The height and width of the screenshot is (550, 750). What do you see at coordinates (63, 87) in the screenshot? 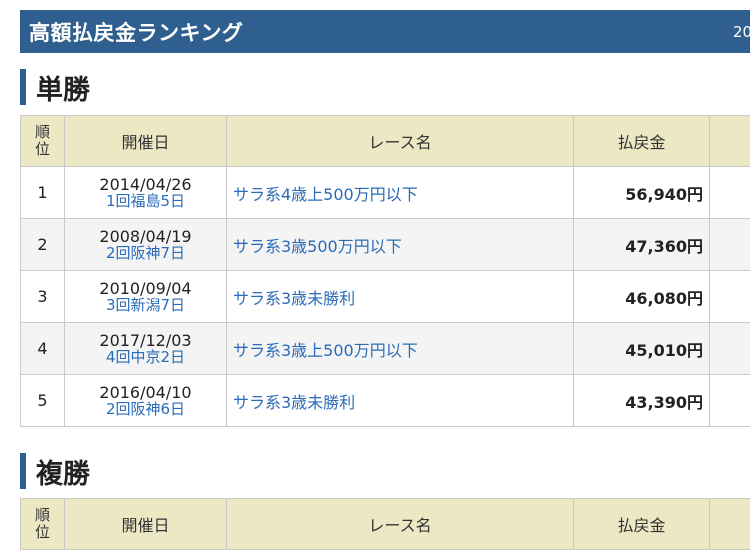
I see `section-title-text: 単勝` at bounding box center [63, 87].